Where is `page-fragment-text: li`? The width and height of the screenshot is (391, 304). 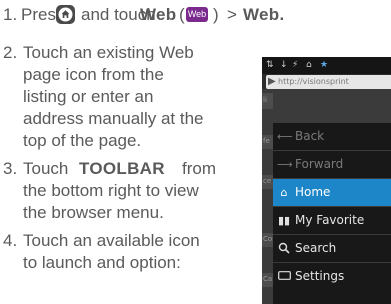 page-fragment-text: li is located at coordinates (265, 100).